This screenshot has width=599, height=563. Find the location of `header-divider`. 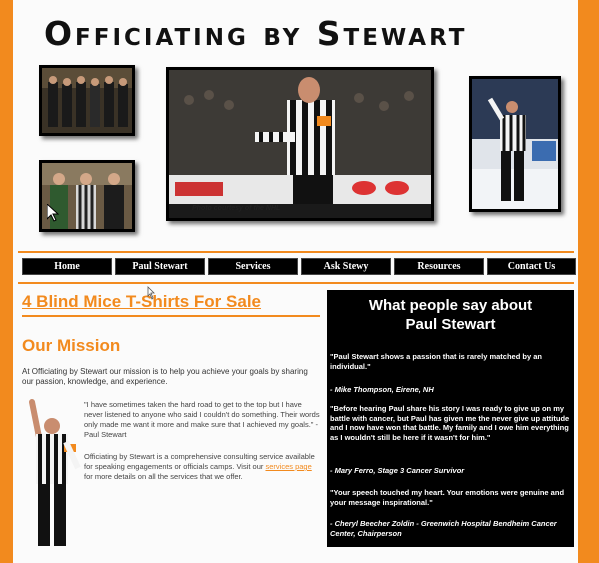

header-divider is located at coordinates (296, 252).